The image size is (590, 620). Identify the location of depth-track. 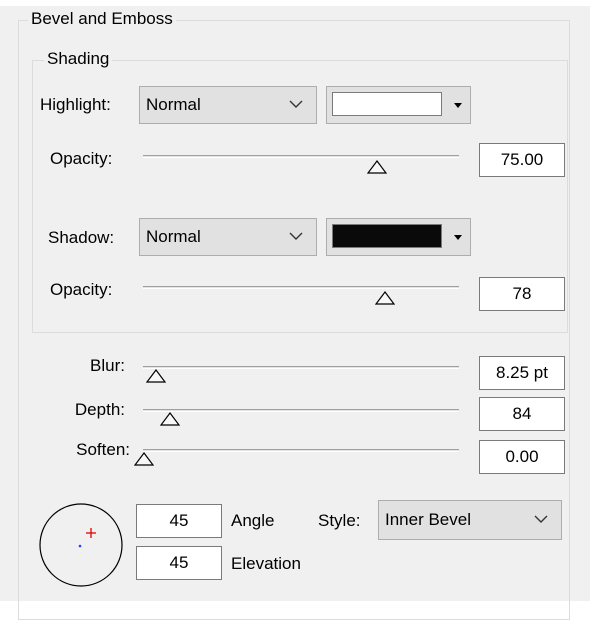
(301, 410).